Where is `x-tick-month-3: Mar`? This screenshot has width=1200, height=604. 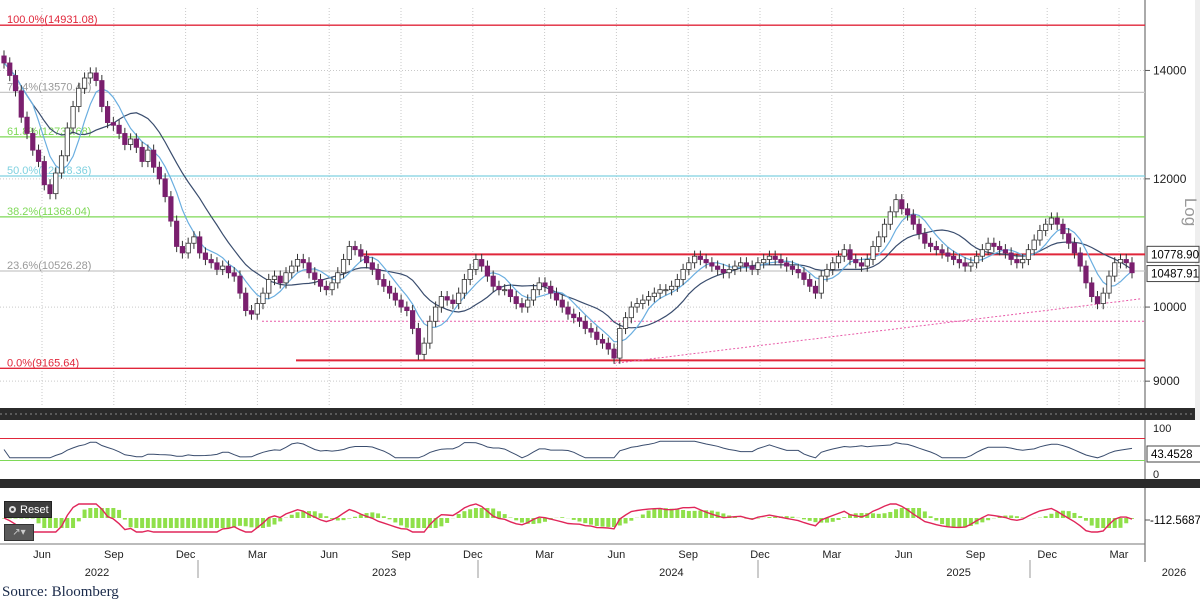
x-tick-month-3: Mar is located at coordinates (257, 555).